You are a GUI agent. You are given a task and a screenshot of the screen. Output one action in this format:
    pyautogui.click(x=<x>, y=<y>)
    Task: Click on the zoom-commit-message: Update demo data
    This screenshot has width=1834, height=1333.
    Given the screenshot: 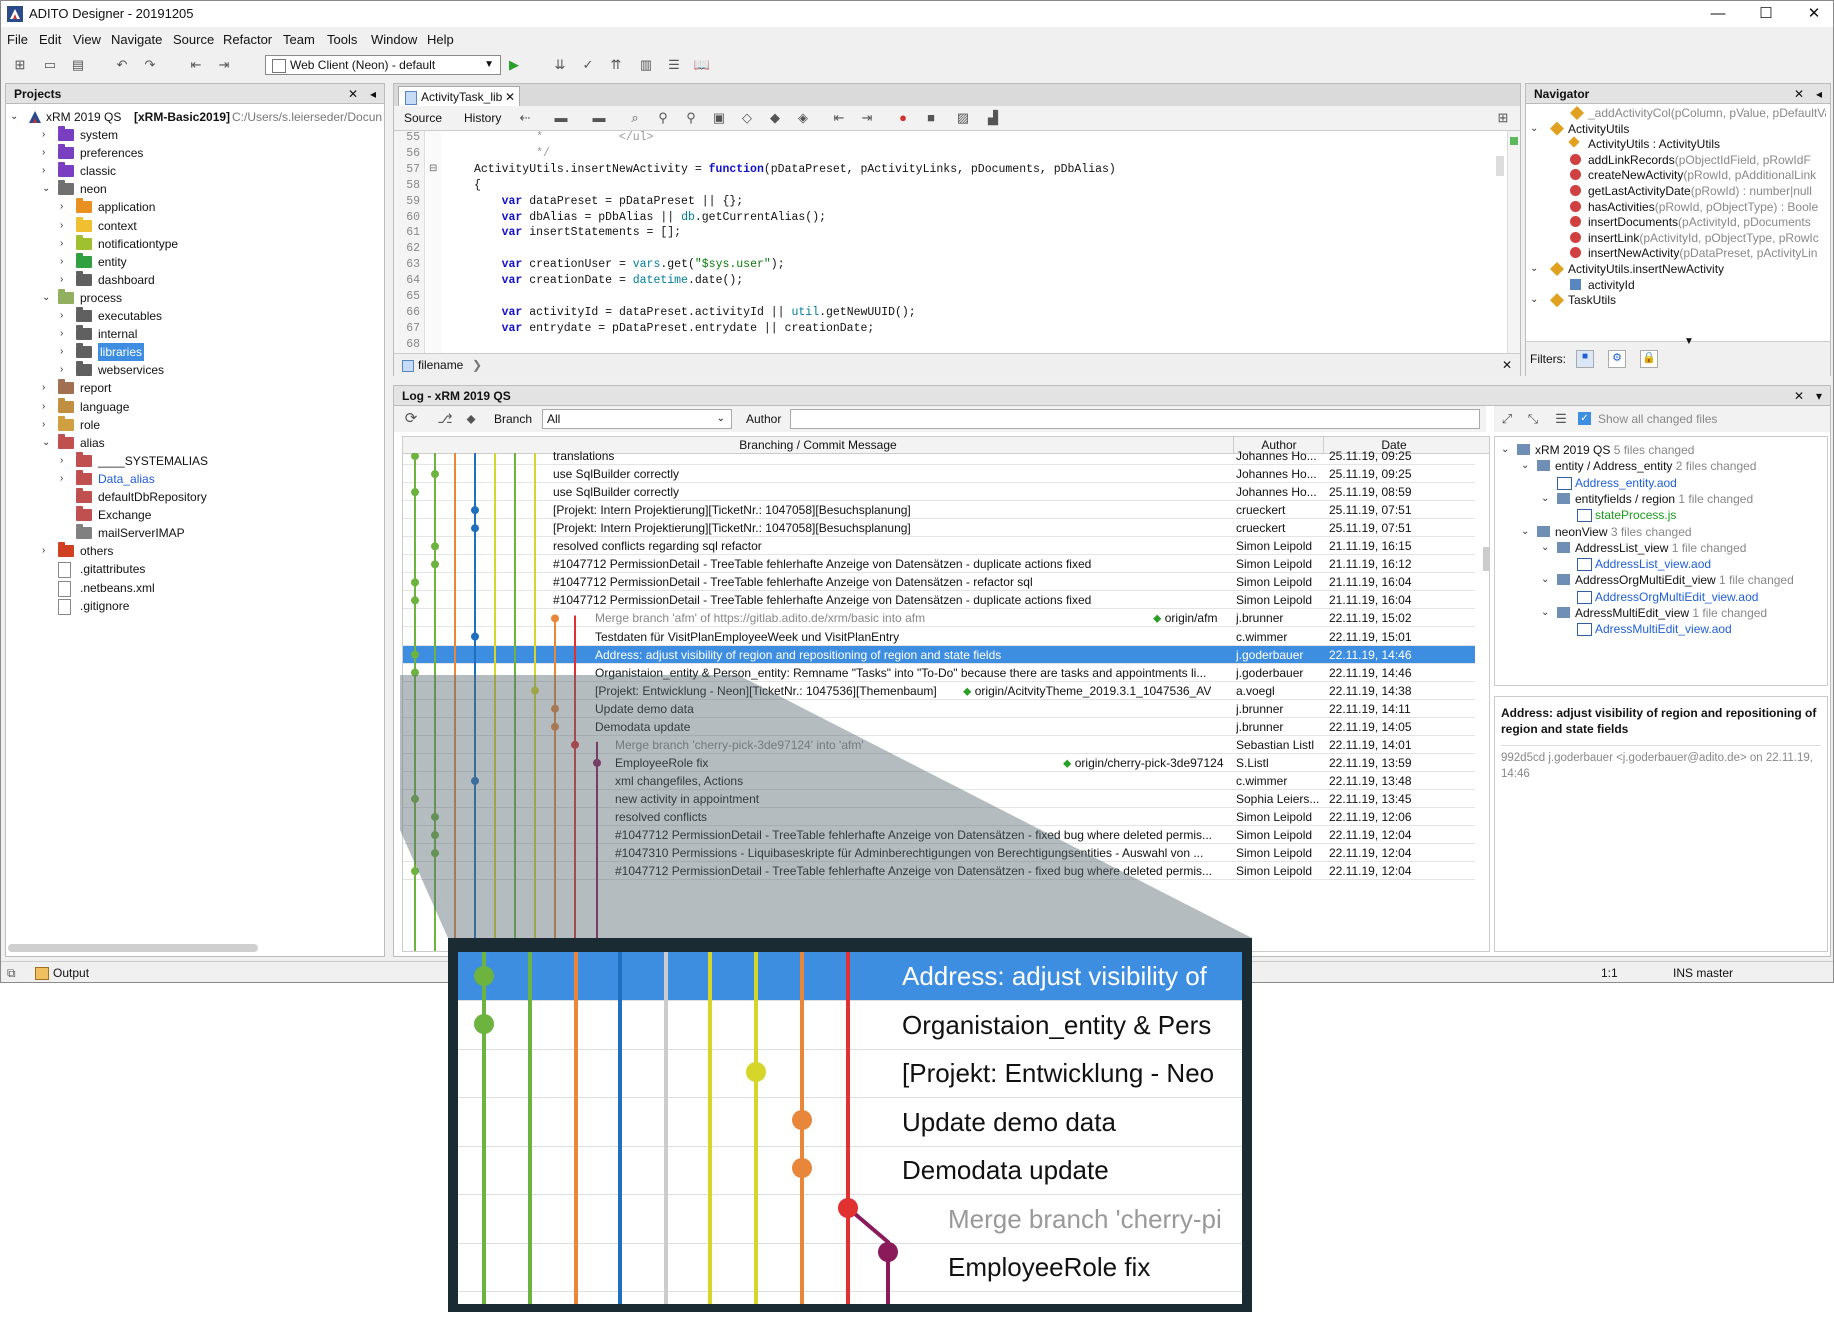 What is the action you would take?
    pyautogui.click(x=1009, y=1121)
    